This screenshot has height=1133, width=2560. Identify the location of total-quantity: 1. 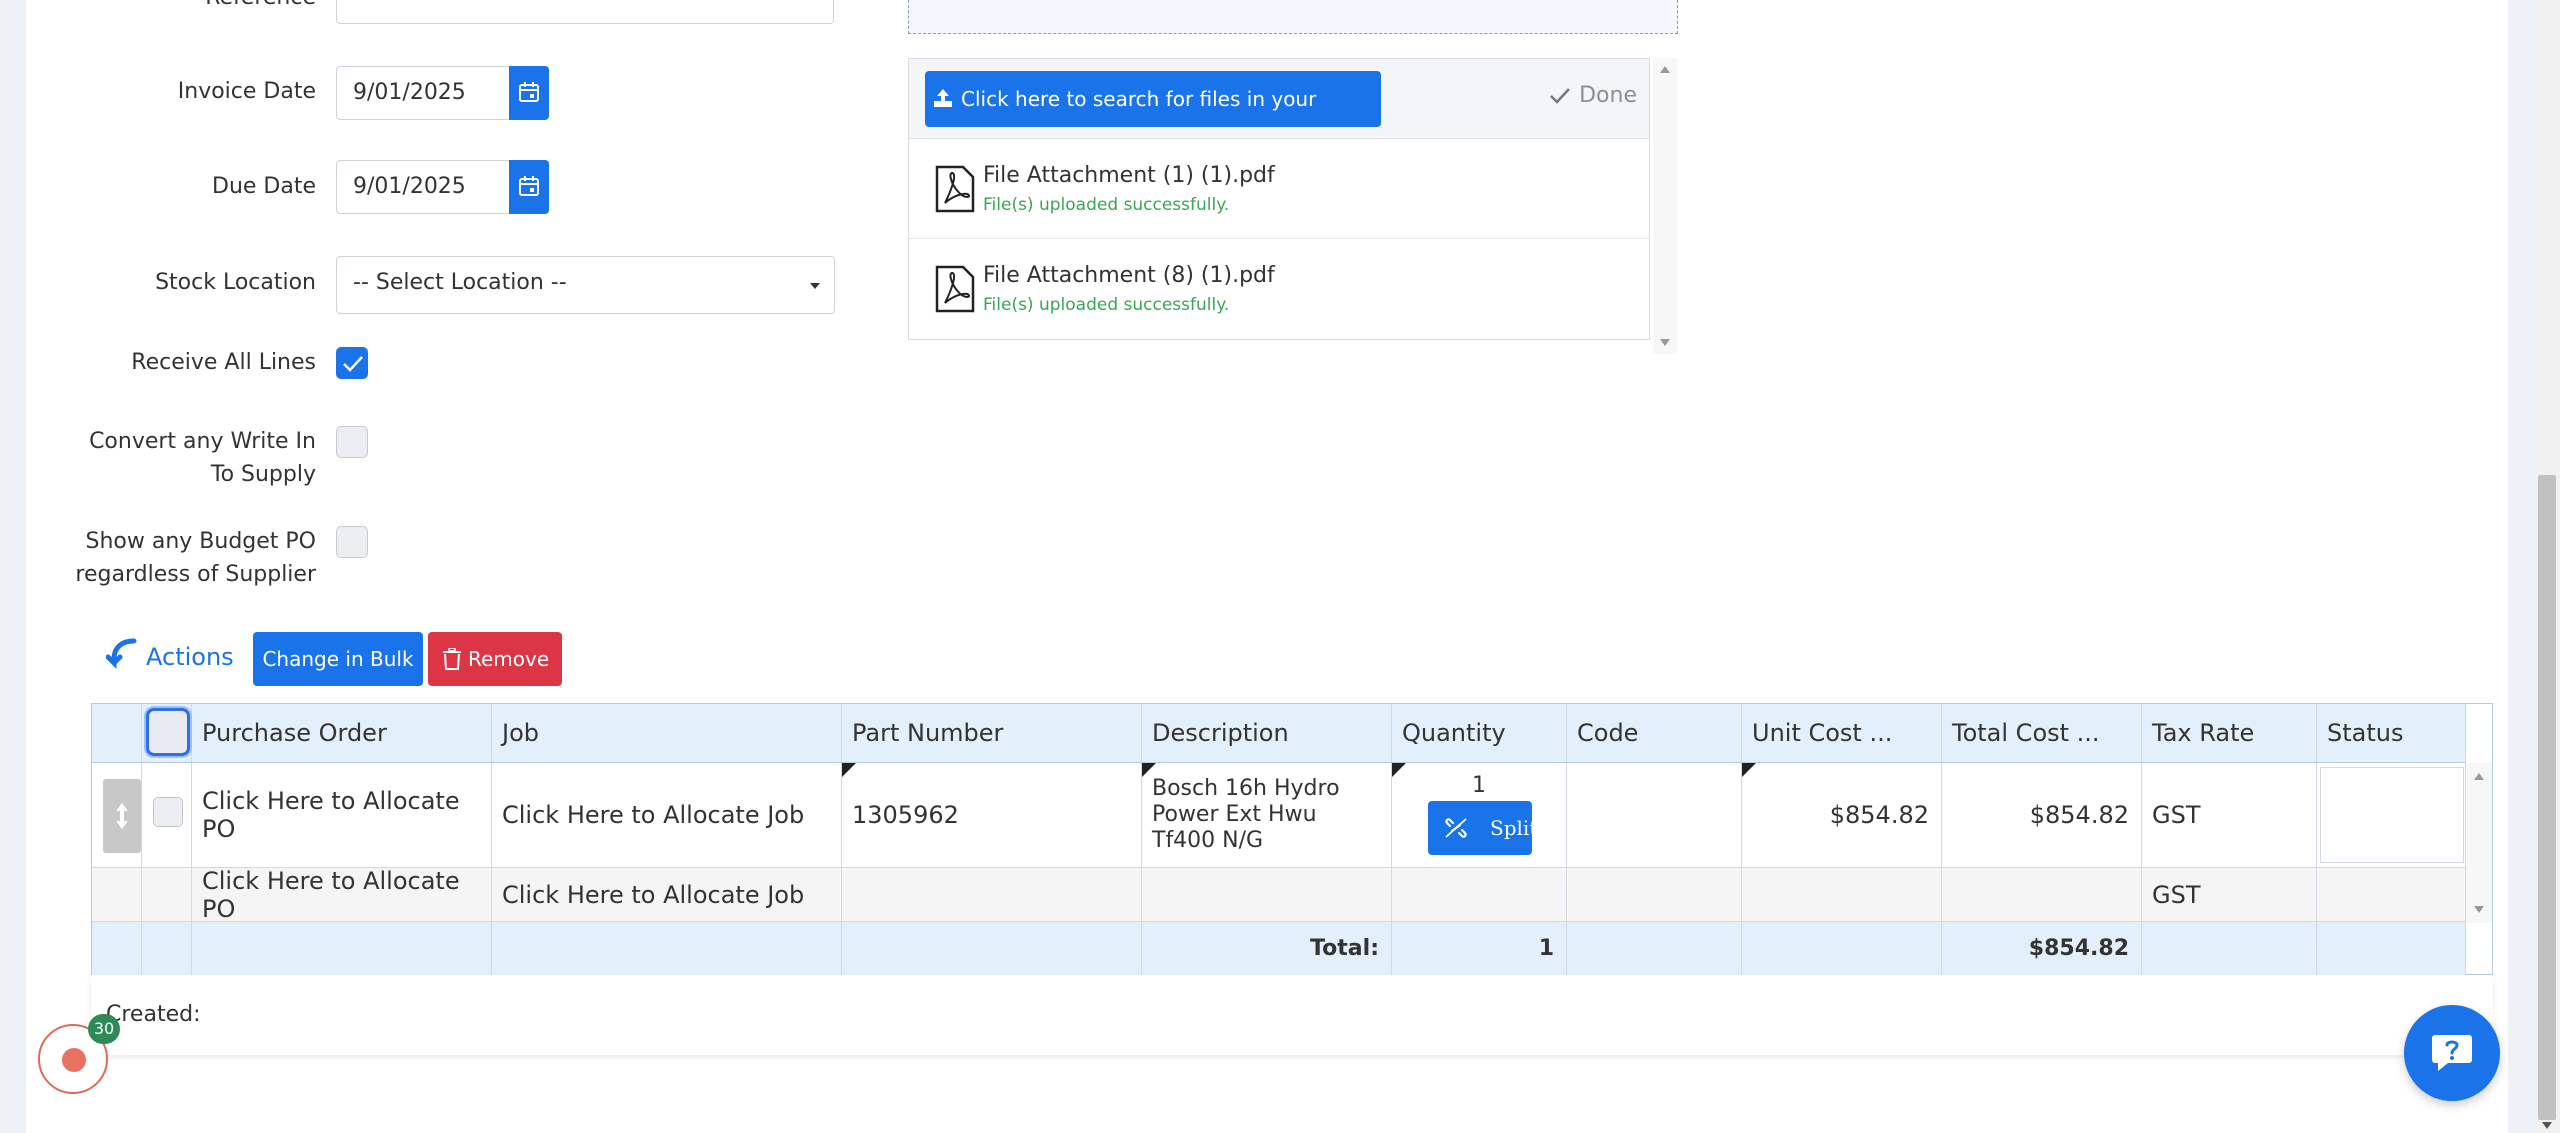
(1479, 948).